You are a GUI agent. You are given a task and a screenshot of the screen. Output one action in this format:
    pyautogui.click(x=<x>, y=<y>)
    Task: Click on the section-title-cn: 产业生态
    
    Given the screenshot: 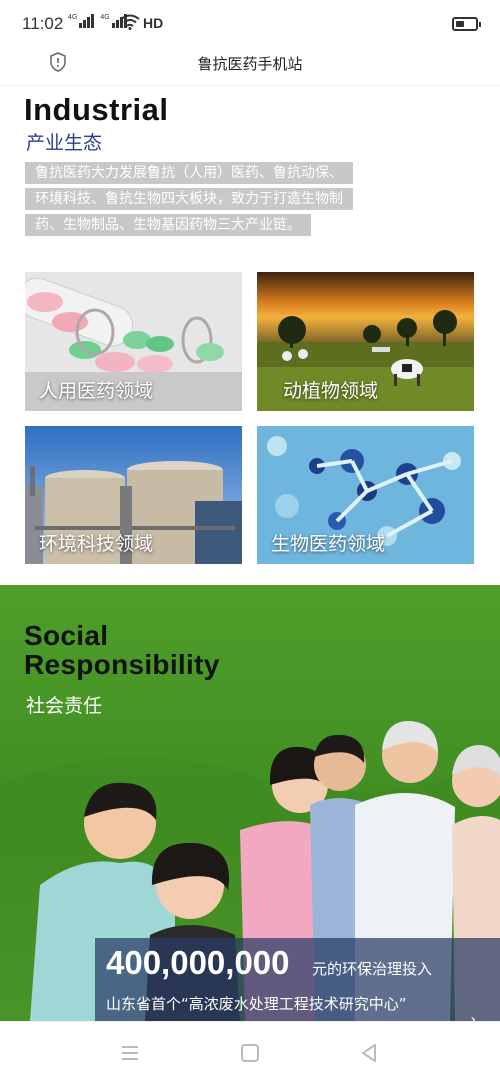 What is the action you would take?
    pyautogui.click(x=64, y=143)
    